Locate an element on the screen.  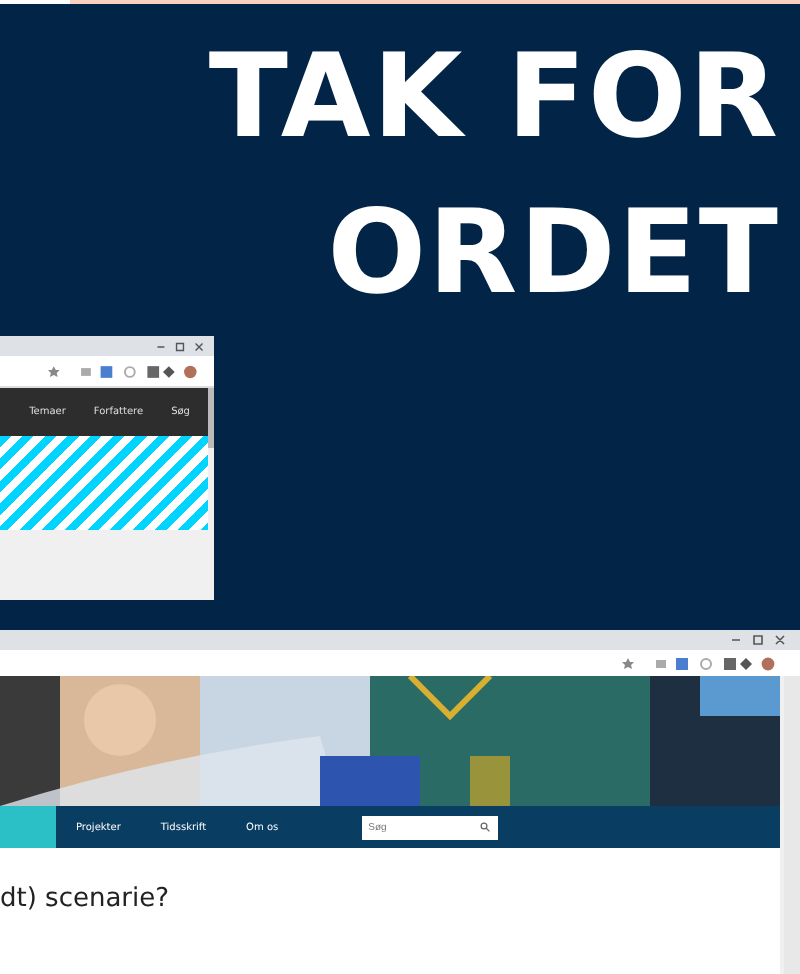
headline: ORDET is located at coordinates (553, 252).